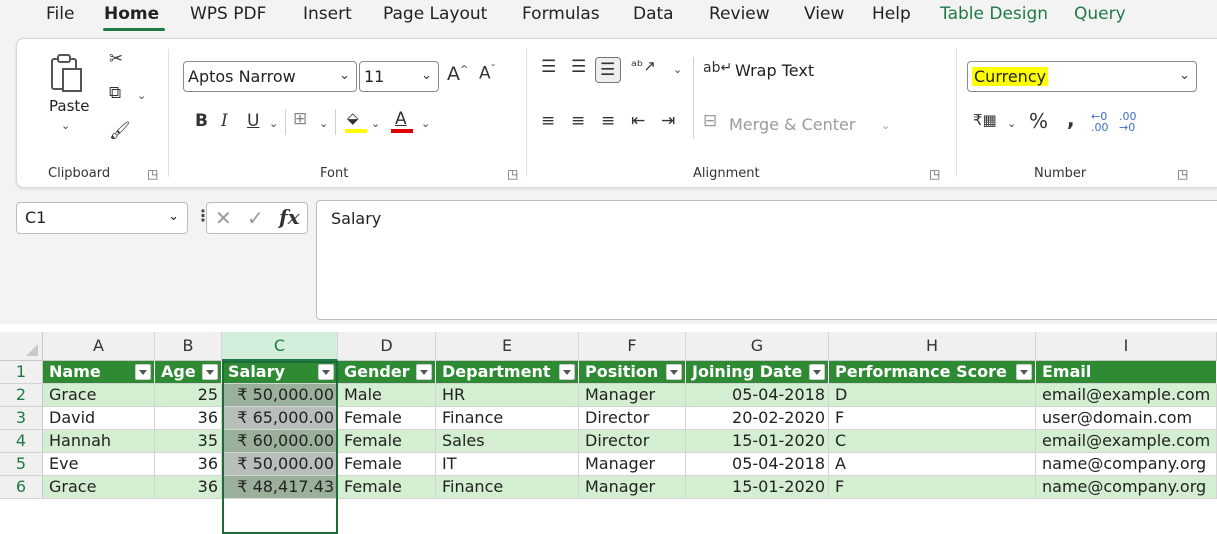 The image size is (1217, 534). I want to click on percent-style-icon: %, so click(1038, 121).